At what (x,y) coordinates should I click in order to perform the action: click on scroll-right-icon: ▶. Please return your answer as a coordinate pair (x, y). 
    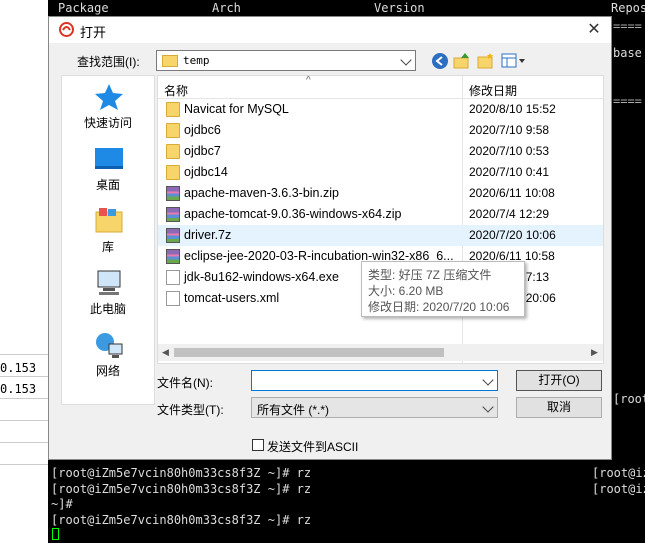
    Looking at the image, I should click on (594, 352).